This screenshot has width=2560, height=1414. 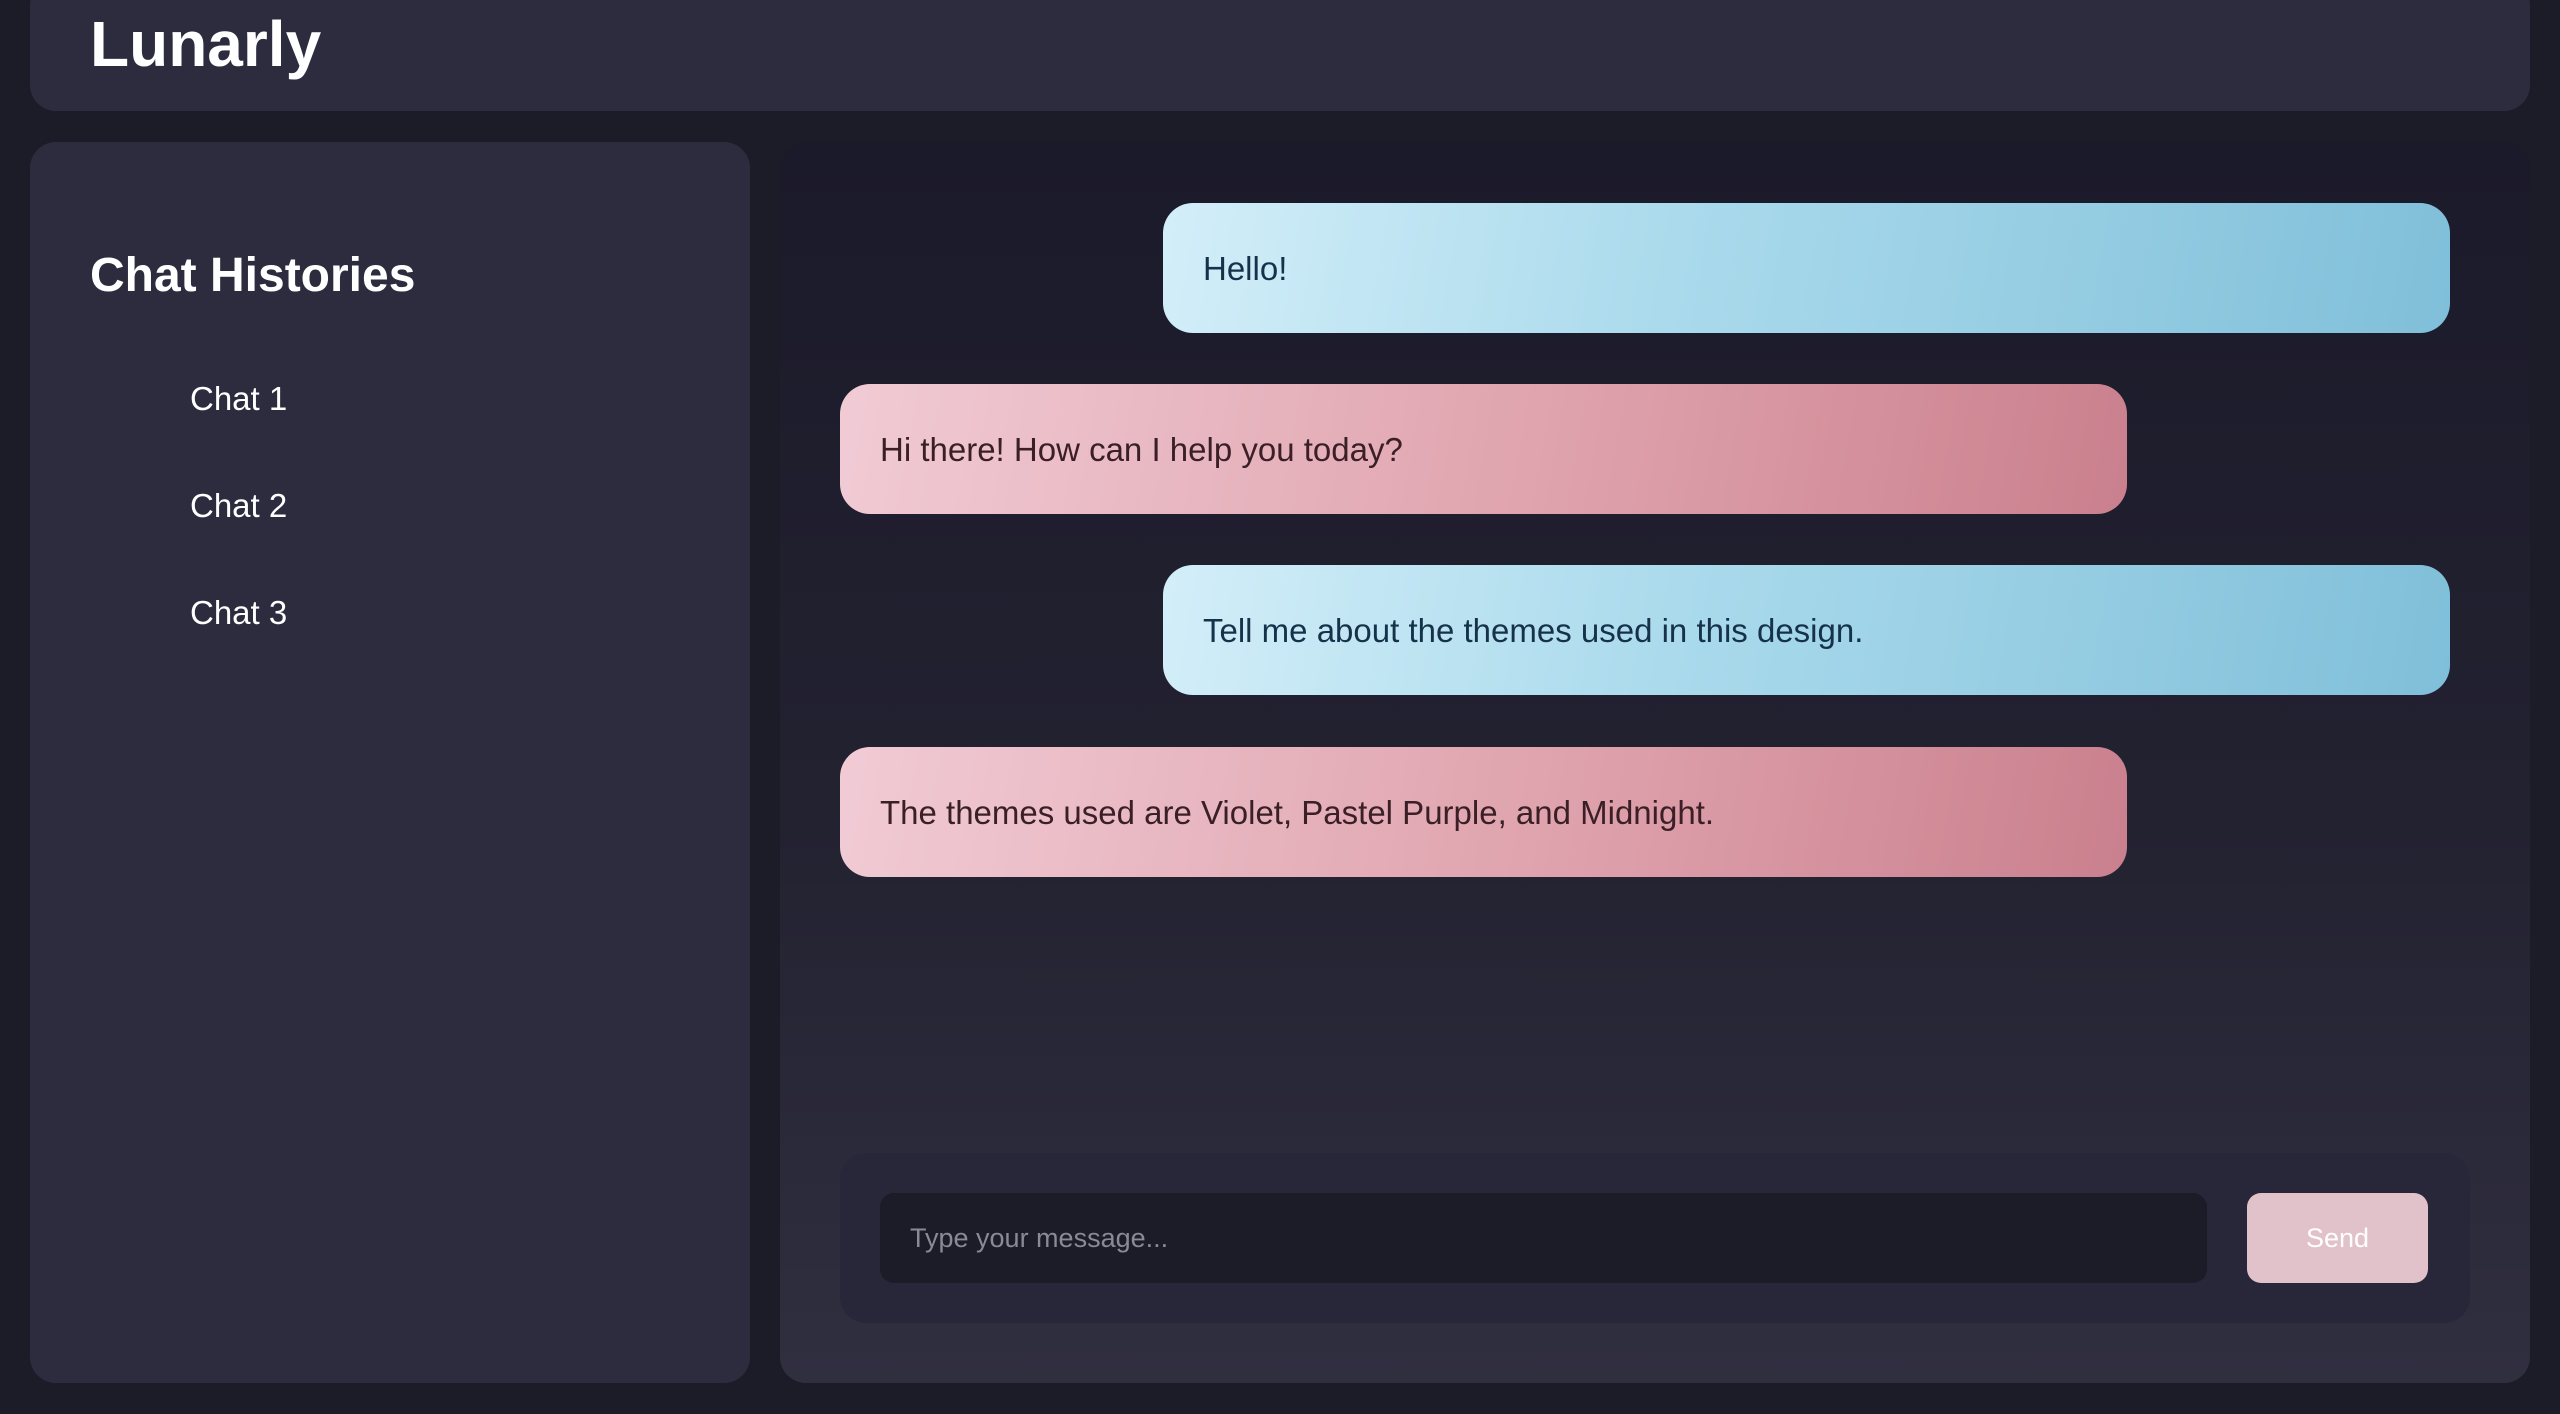 I want to click on app-header: Lunarly, so click(x=1280, y=55).